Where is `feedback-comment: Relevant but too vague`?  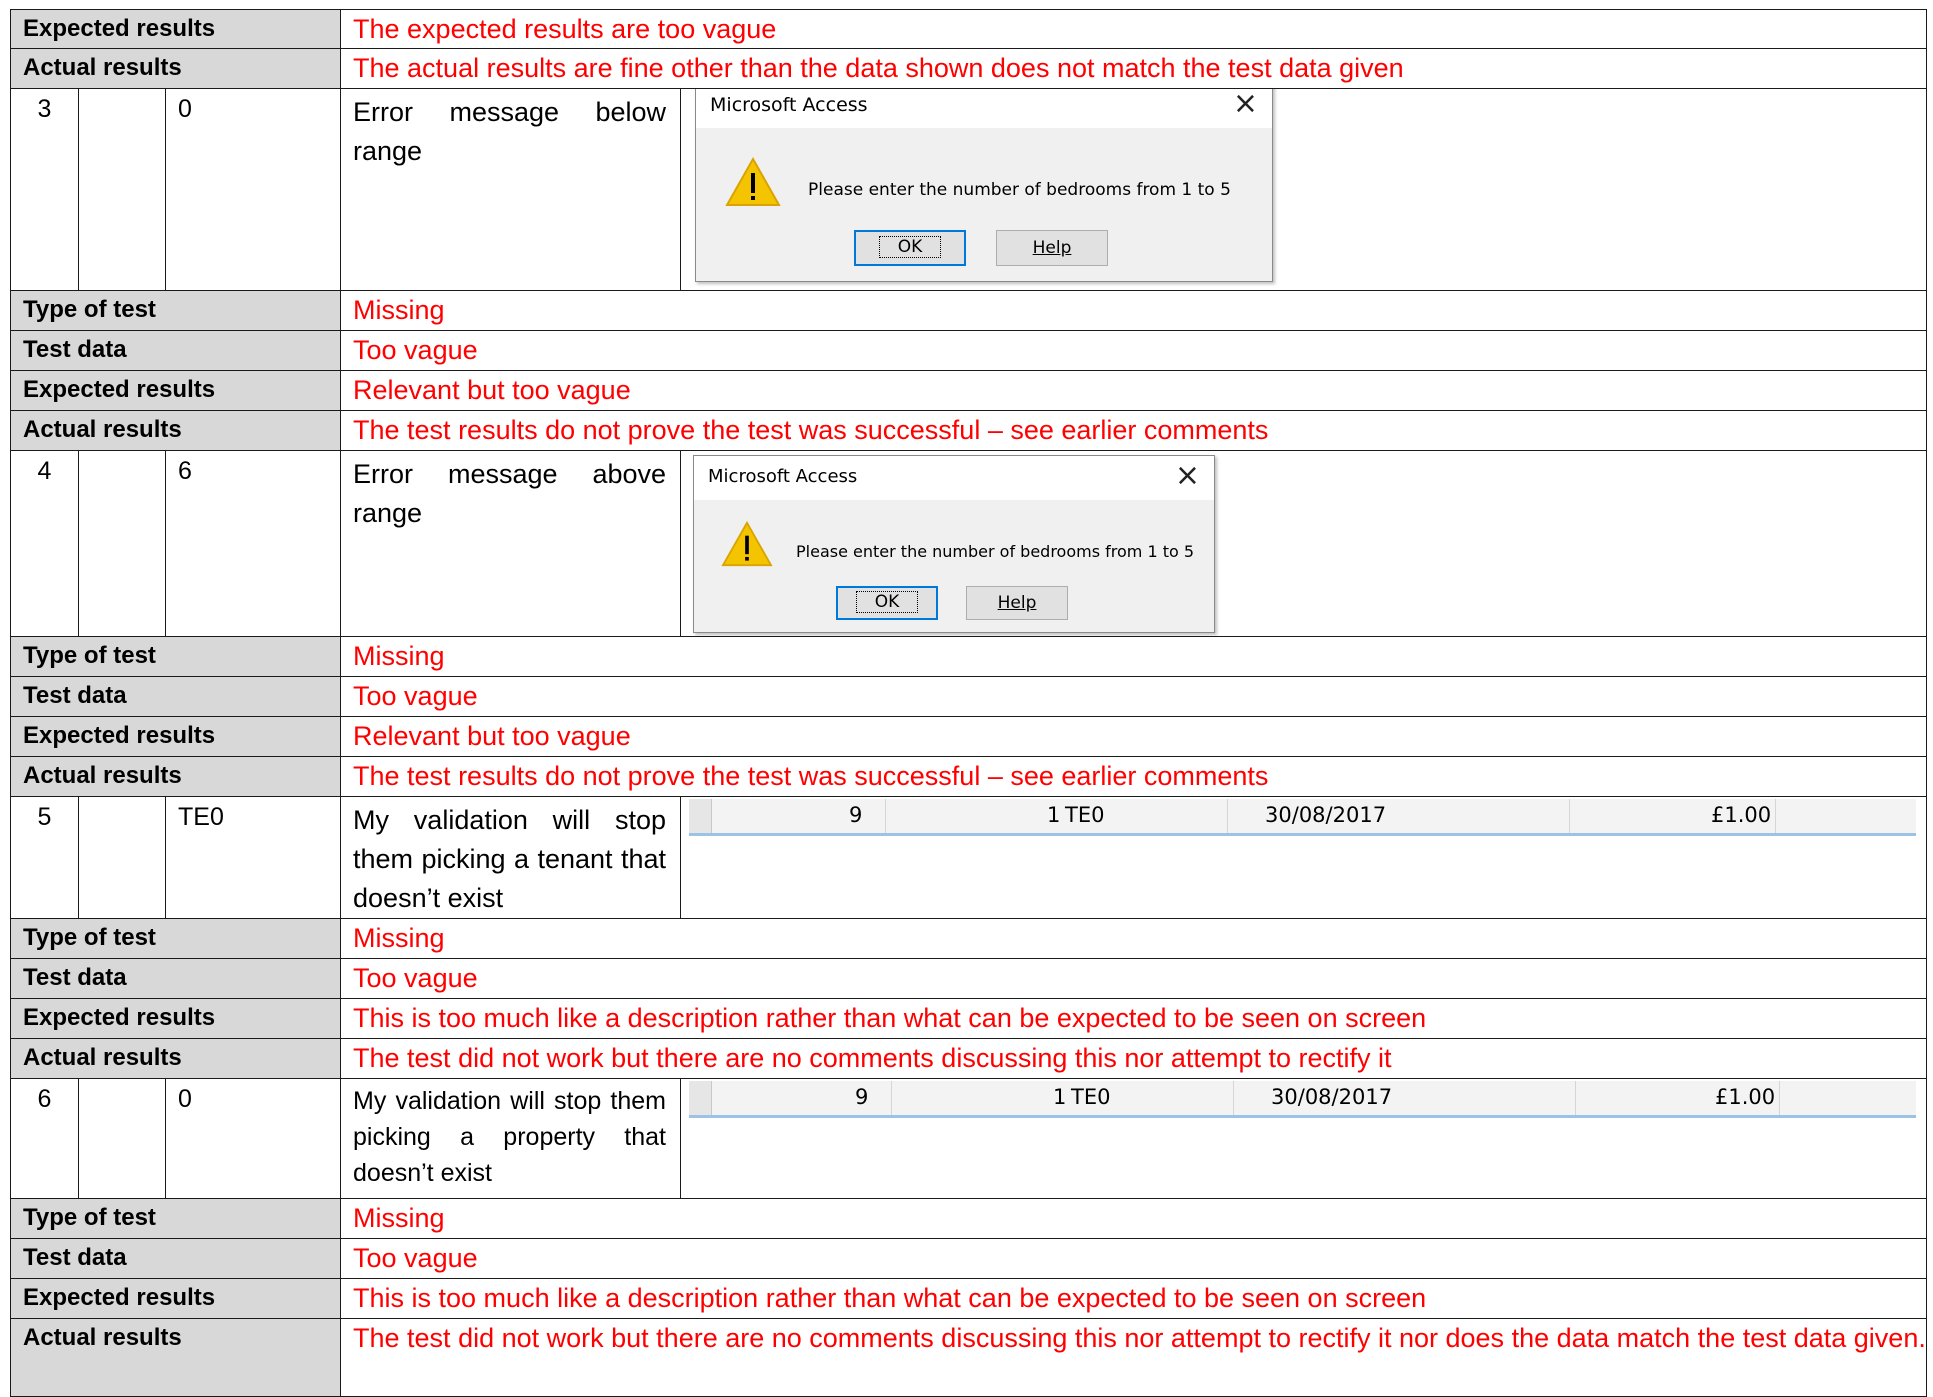
feedback-comment: Relevant but too vague is located at coordinates (1134, 736).